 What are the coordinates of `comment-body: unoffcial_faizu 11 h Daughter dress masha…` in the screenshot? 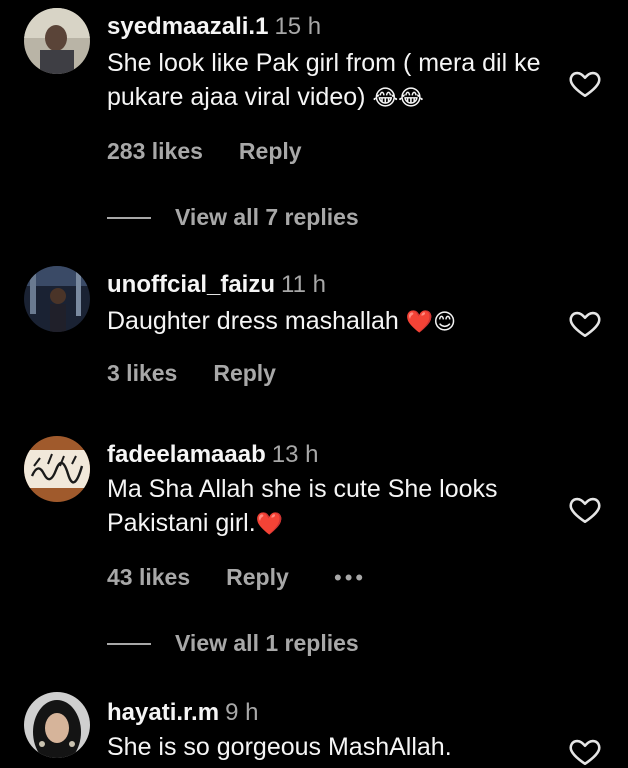 It's located at (322, 304).